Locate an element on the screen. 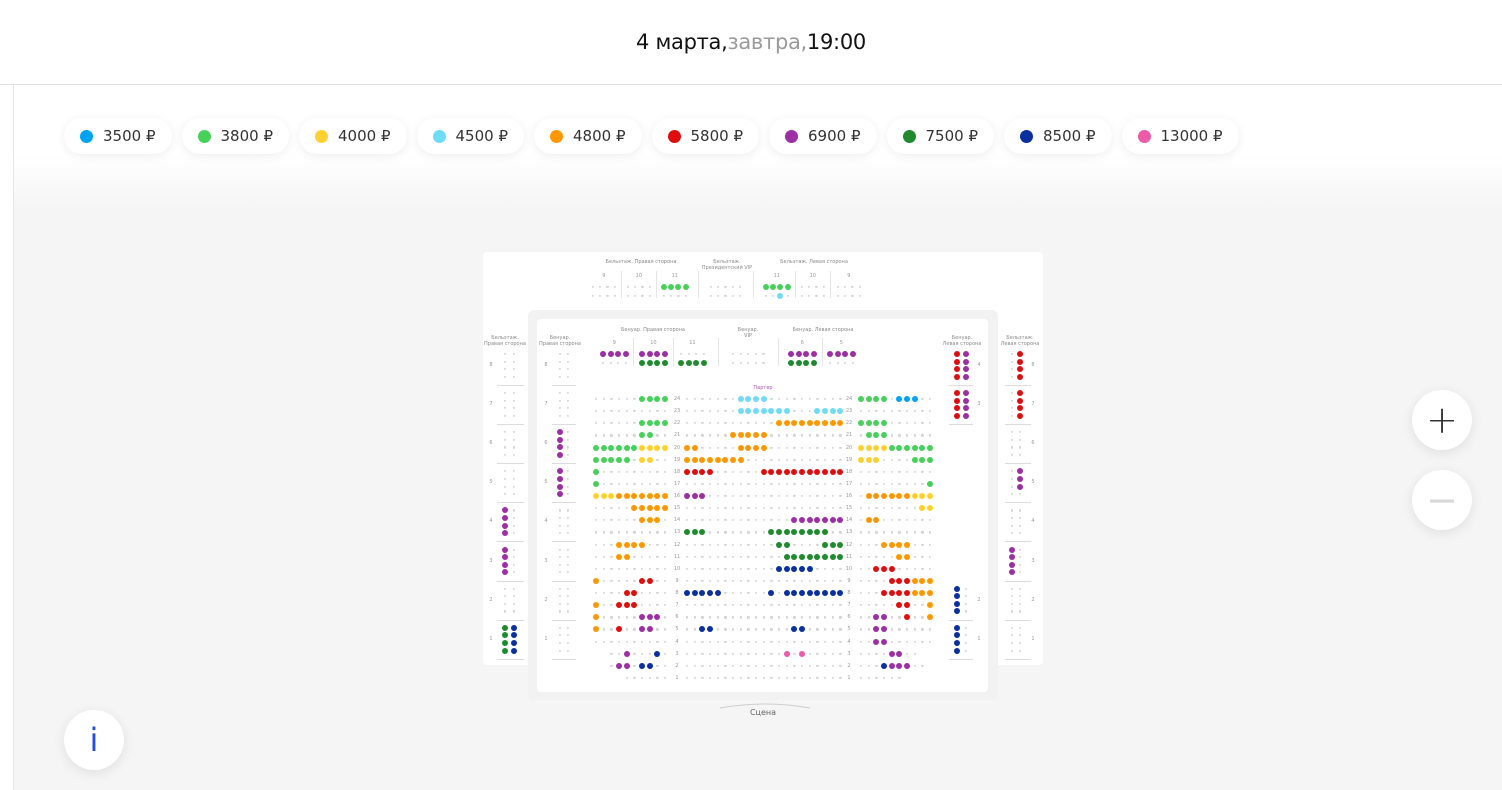 The width and height of the screenshot is (1502, 790). price-filter-pill: 3500 ₽ is located at coordinates (118, 136).